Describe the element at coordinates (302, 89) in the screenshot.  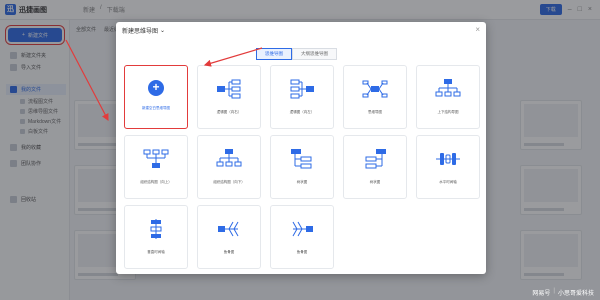
I see `logic-left-icon` at that location.